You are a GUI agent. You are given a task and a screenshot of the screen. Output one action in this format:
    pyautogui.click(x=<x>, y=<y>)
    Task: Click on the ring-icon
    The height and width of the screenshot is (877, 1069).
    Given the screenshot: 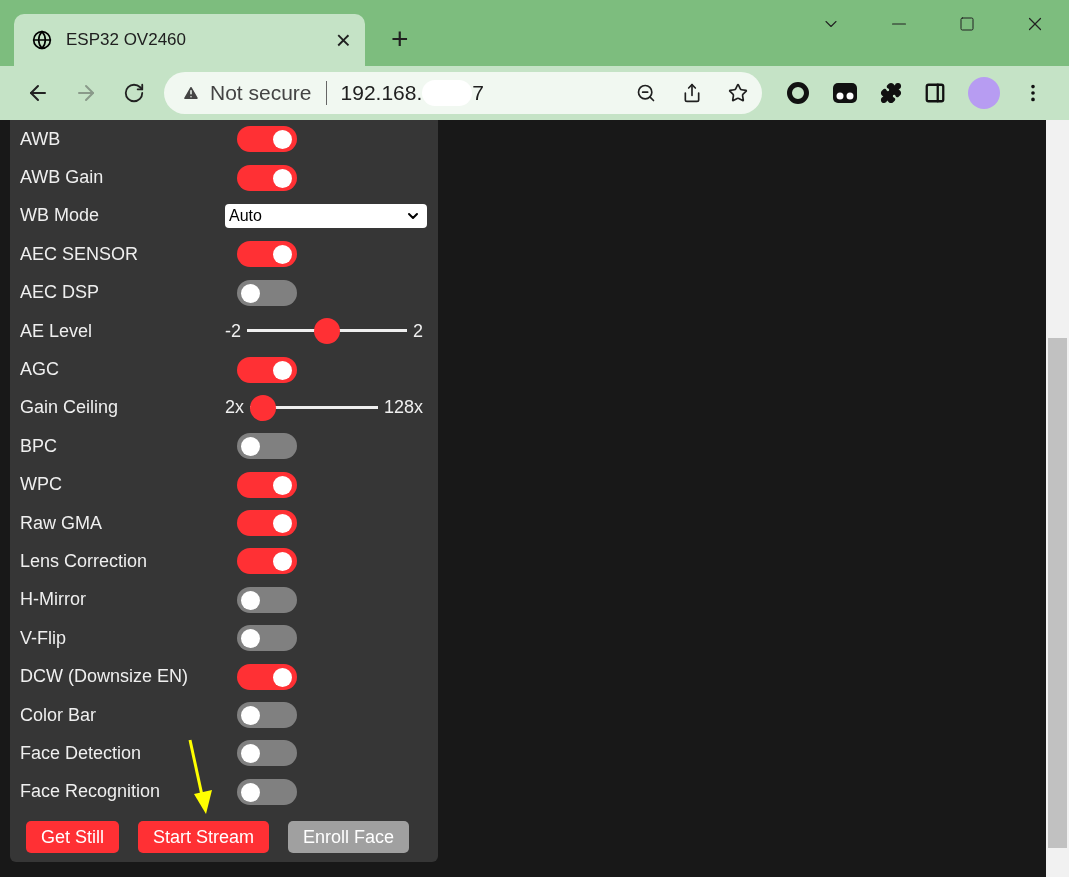 What is the action you would take?
    pyautogui.click(x=798, y=93)
    